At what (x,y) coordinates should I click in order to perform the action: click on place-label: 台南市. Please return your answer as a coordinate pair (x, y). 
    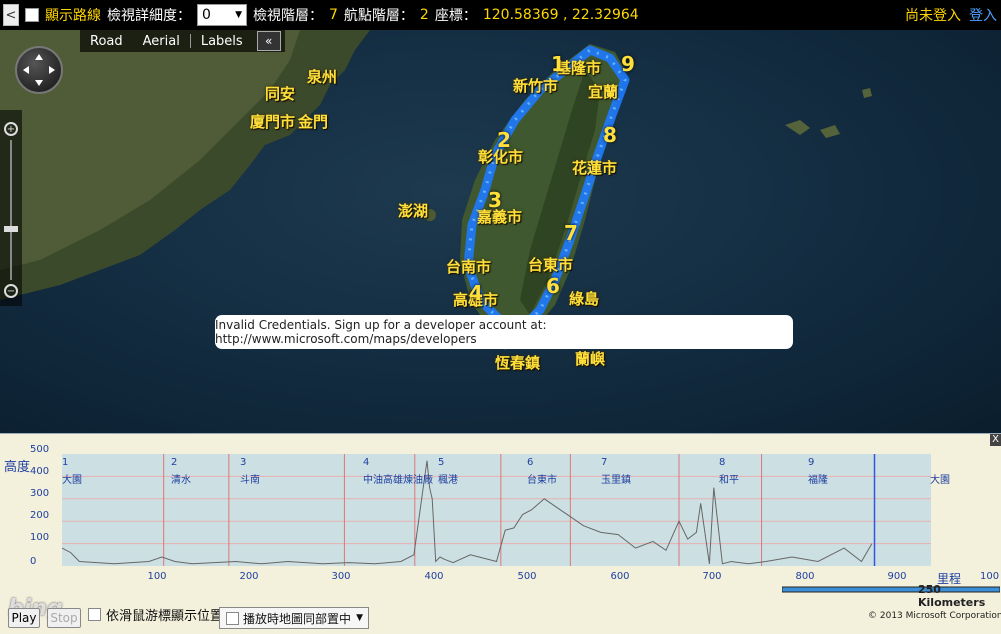
    Looking at the image, I should click on (469, 267).